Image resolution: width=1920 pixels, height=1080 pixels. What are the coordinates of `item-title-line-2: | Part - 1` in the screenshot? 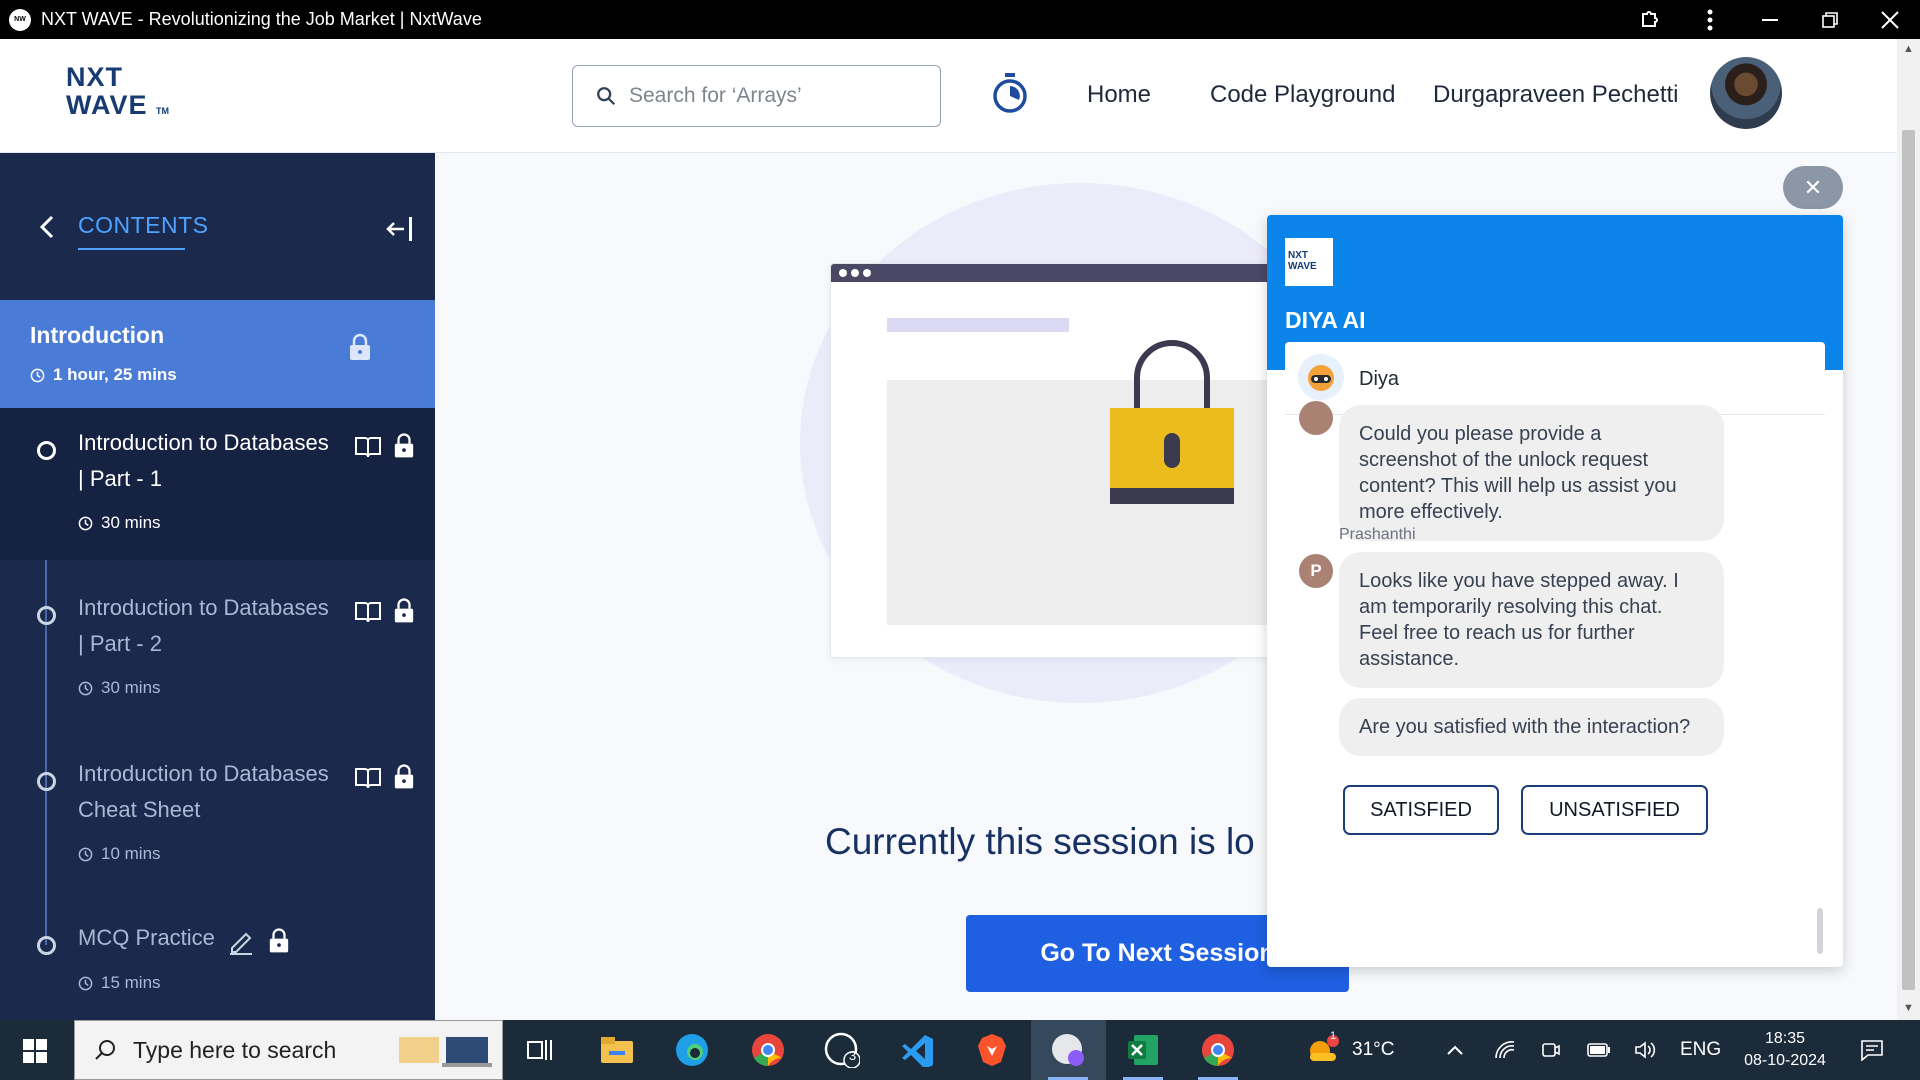 It's located at (120, 478).